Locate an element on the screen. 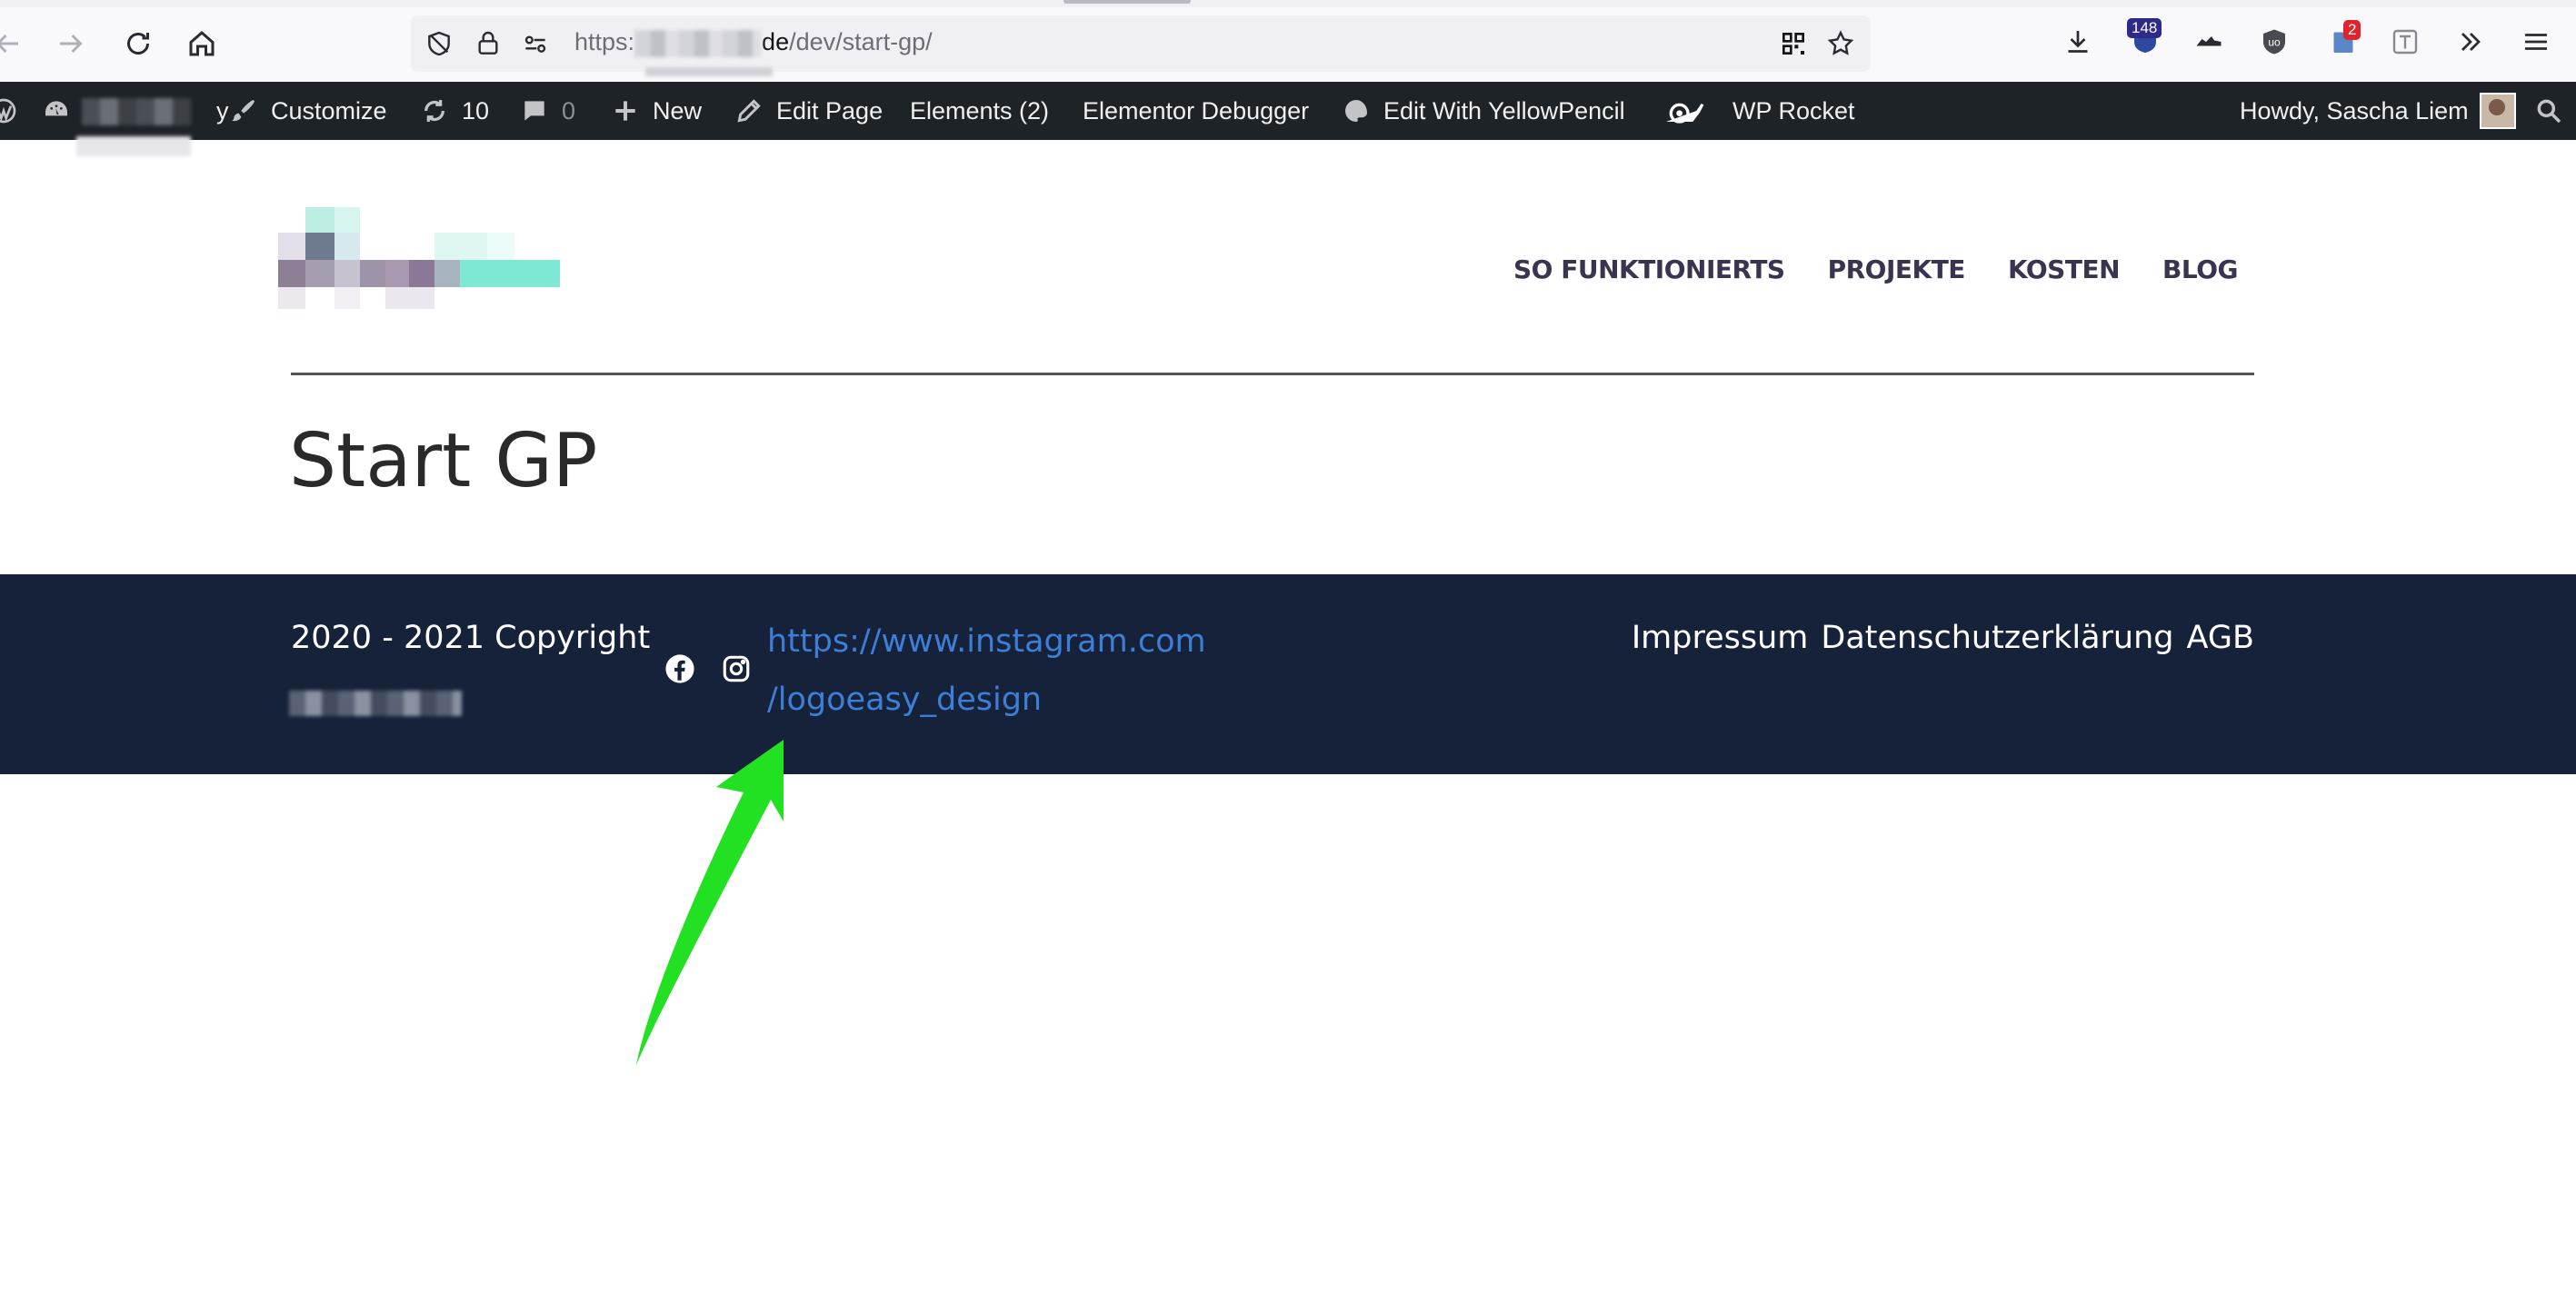  reload-icon is located at coordinates (138, 44).